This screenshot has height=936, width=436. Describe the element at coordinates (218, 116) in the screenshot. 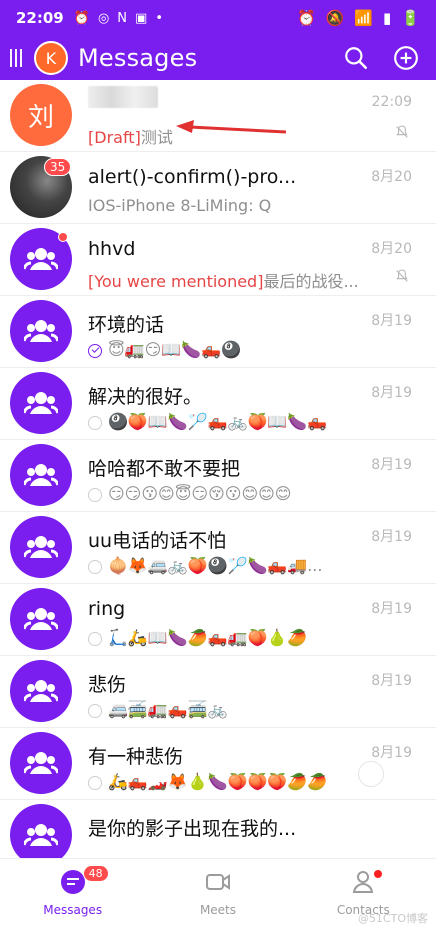

I see `conversation-row: 刘 [Draft]测试 22:09` at that location.